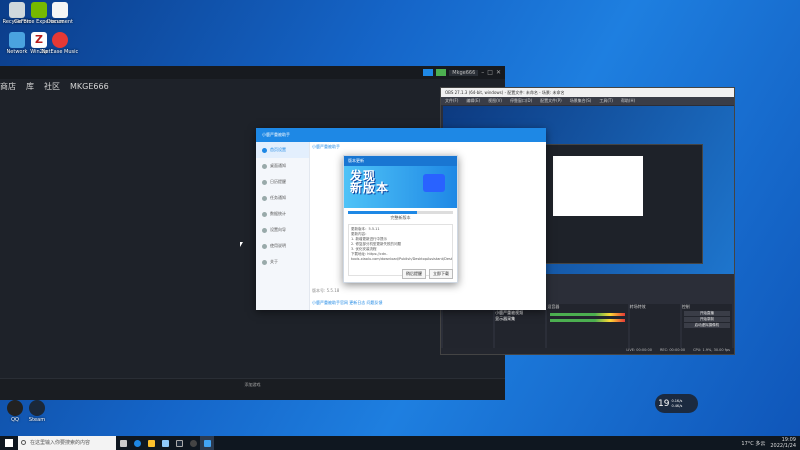  I want to click on sidebar-item-notify: 桌面通知, so click(282, 166).